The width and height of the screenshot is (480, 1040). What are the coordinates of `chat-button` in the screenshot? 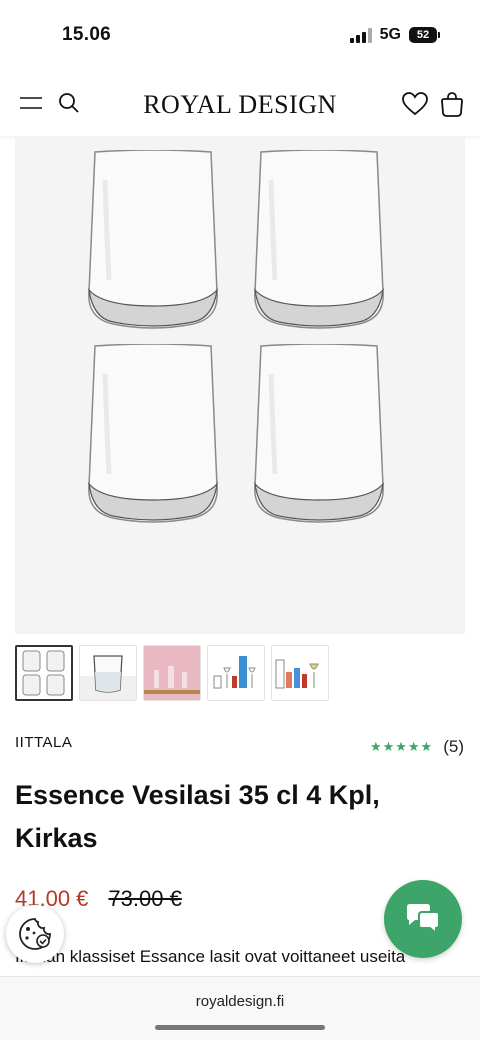 It's located at (423, 919).